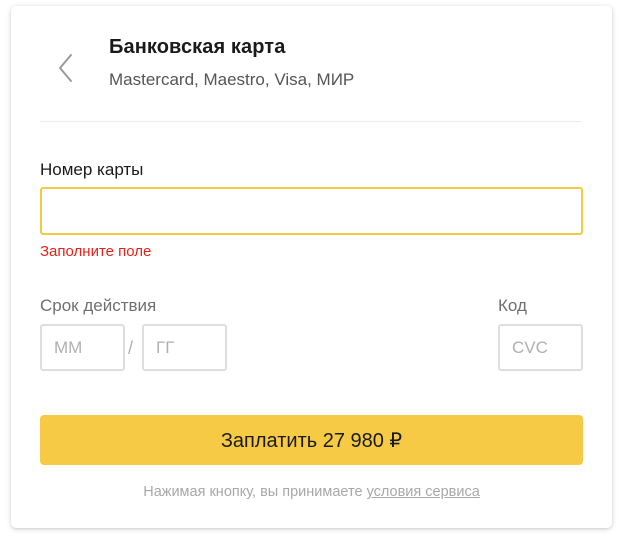  What do you see at coordinates (98, 305) in the screenshot?
I see `expiry-label: Срок действия` at bounding box center [98, 305].